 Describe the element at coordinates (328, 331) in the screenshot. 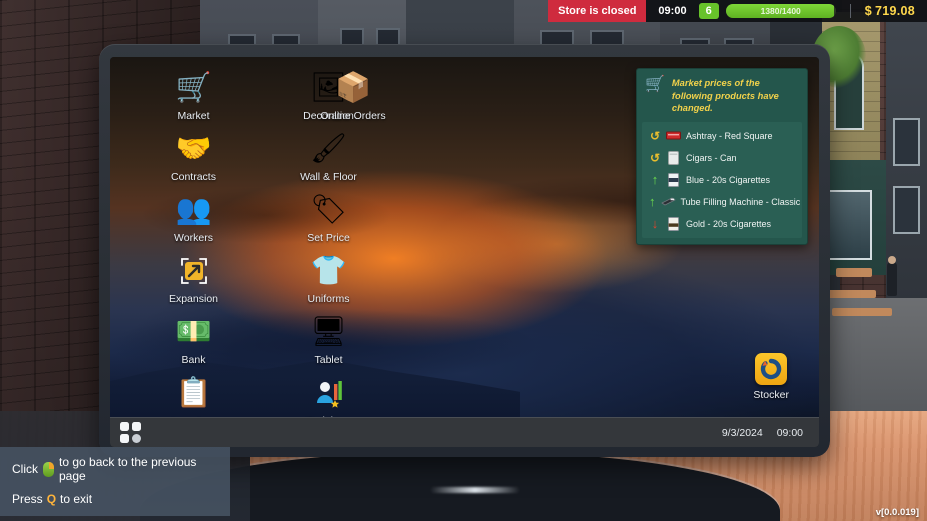

I see `monitor-tablet-icon: 🖥` at that location.